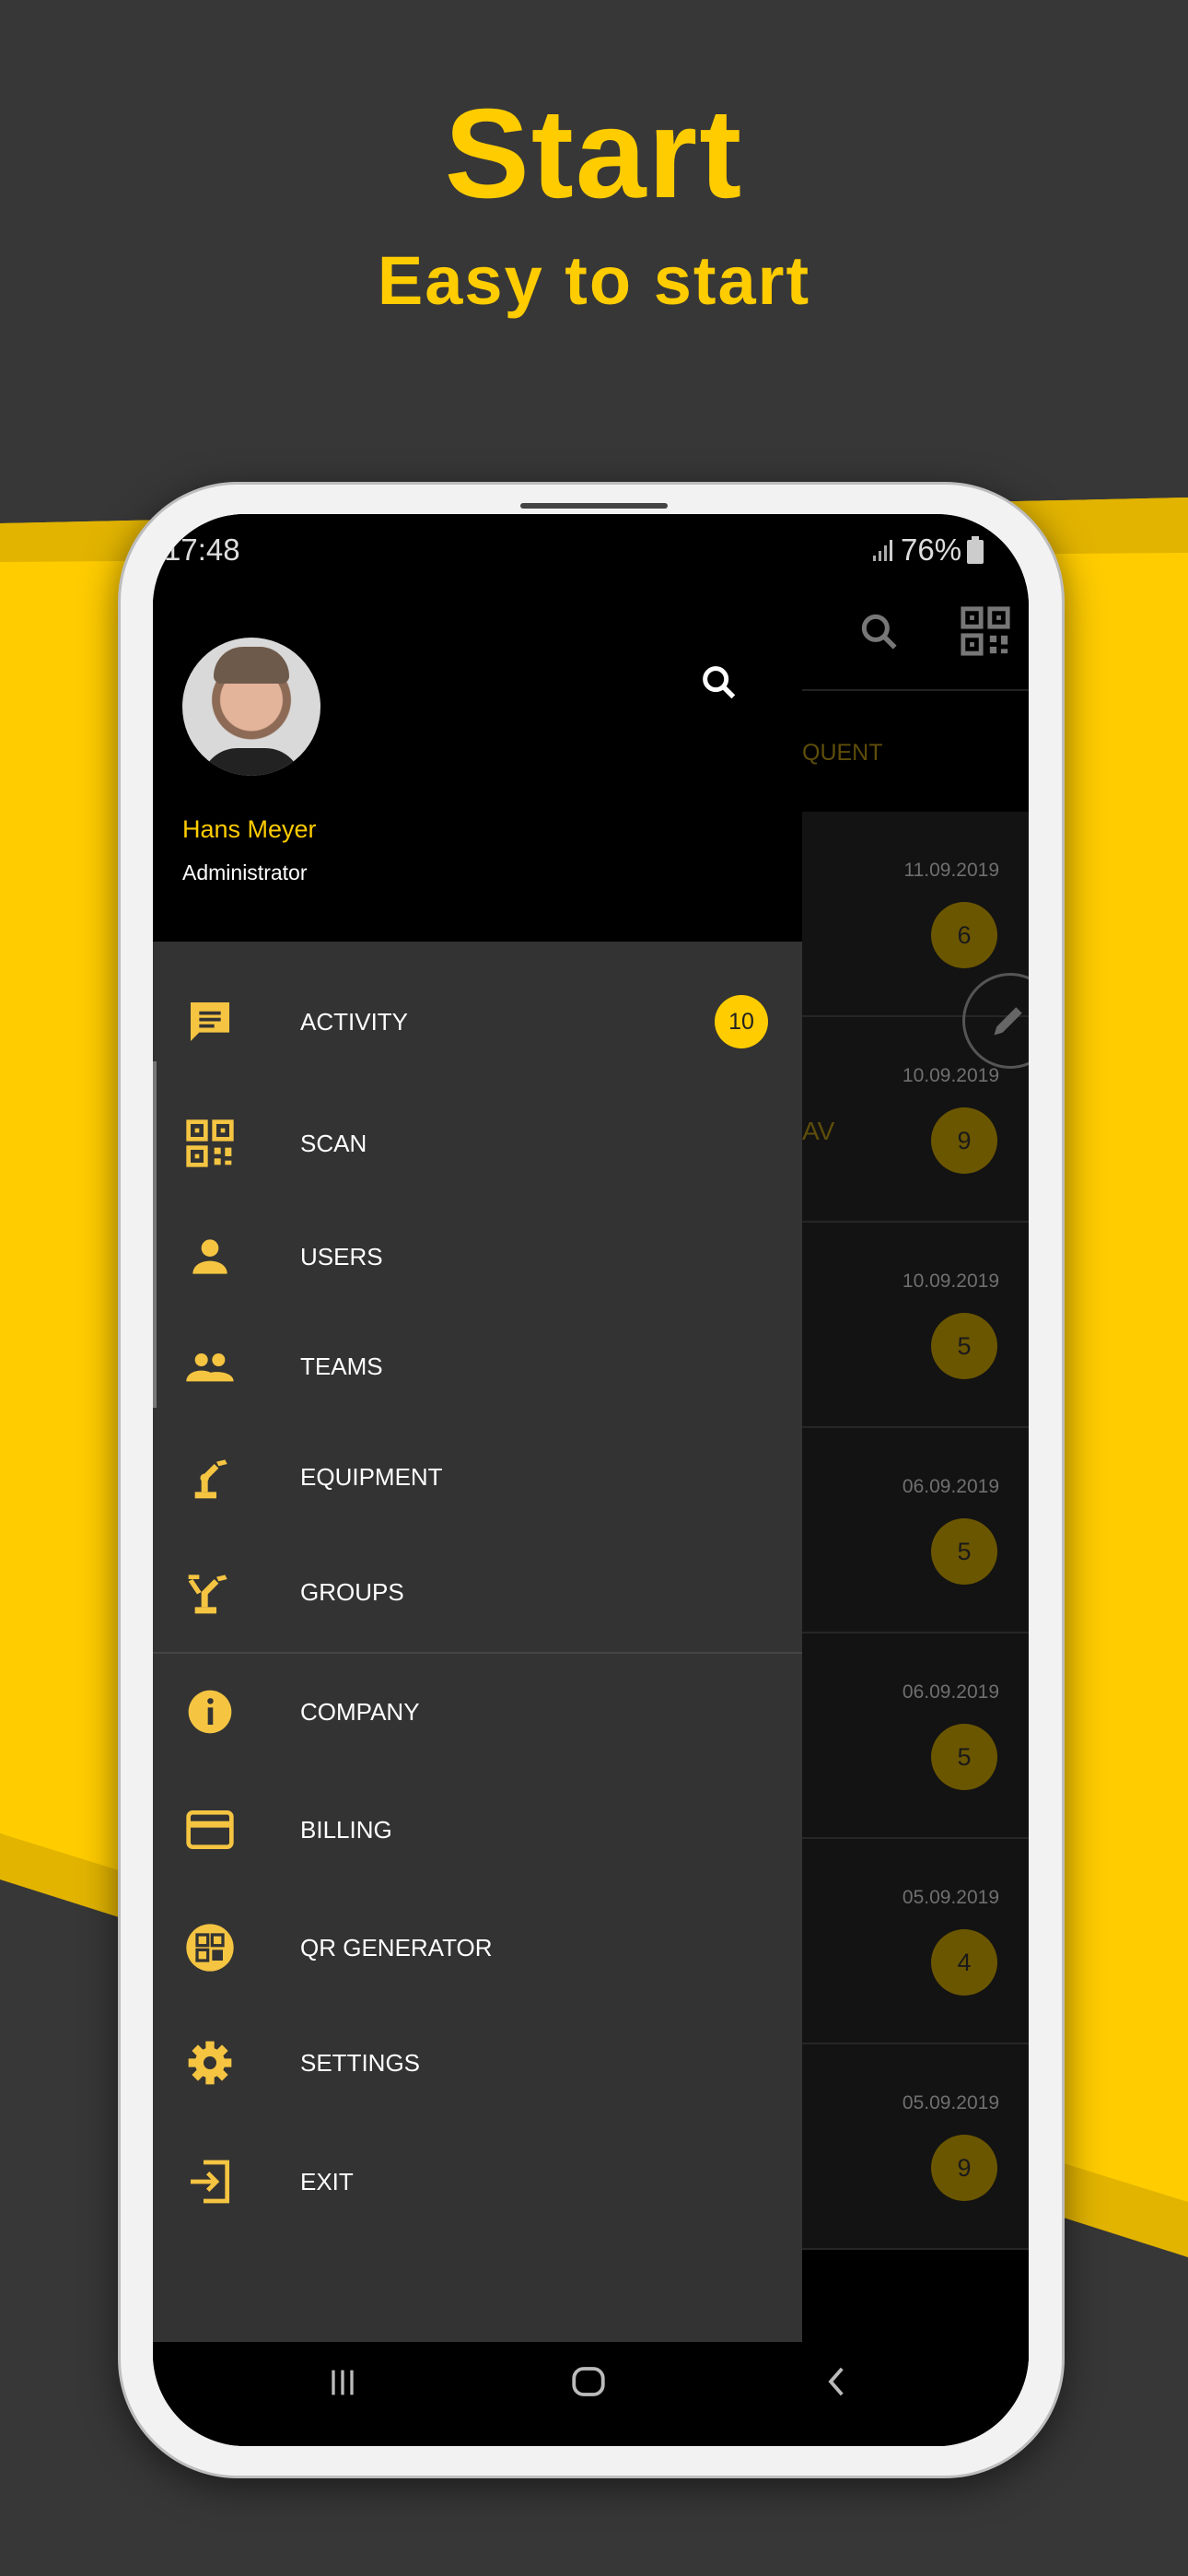 The image size is (1188, 2576). Describe the element at coordinates (719, 683) in the screenshot. I see `drawer-search-icon` at that location.